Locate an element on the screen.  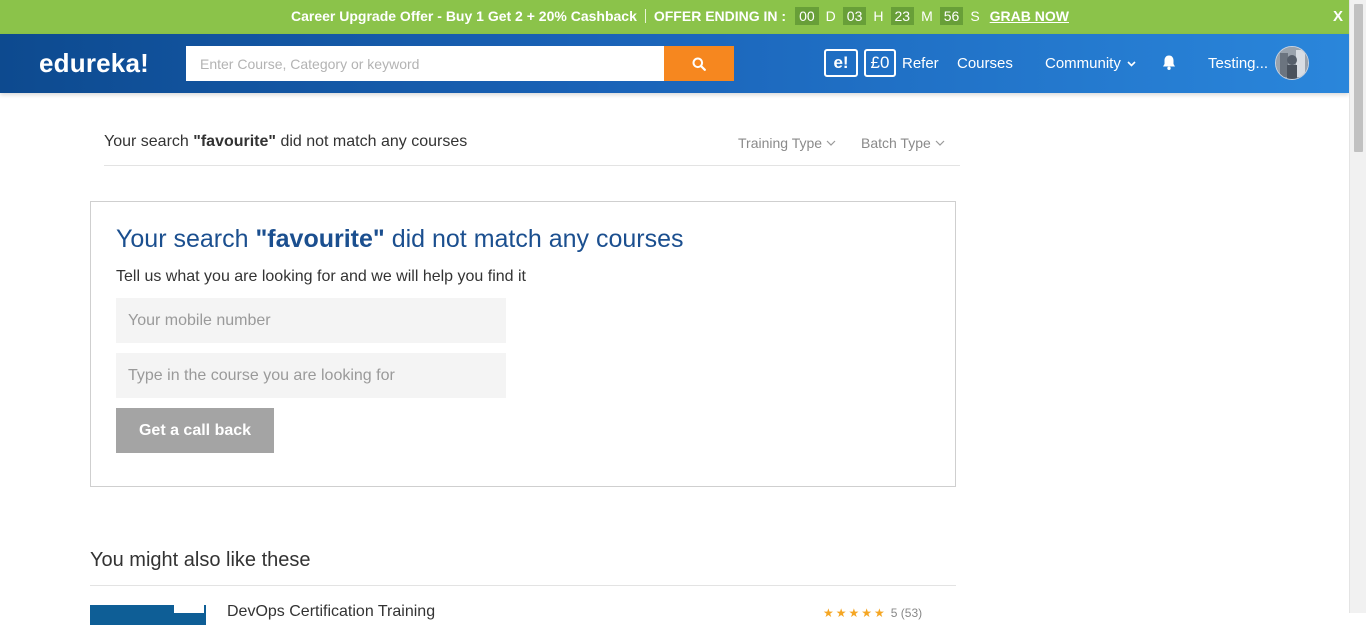
filter-batch-type-label: Batch Type is located at coordinates (896, 143).